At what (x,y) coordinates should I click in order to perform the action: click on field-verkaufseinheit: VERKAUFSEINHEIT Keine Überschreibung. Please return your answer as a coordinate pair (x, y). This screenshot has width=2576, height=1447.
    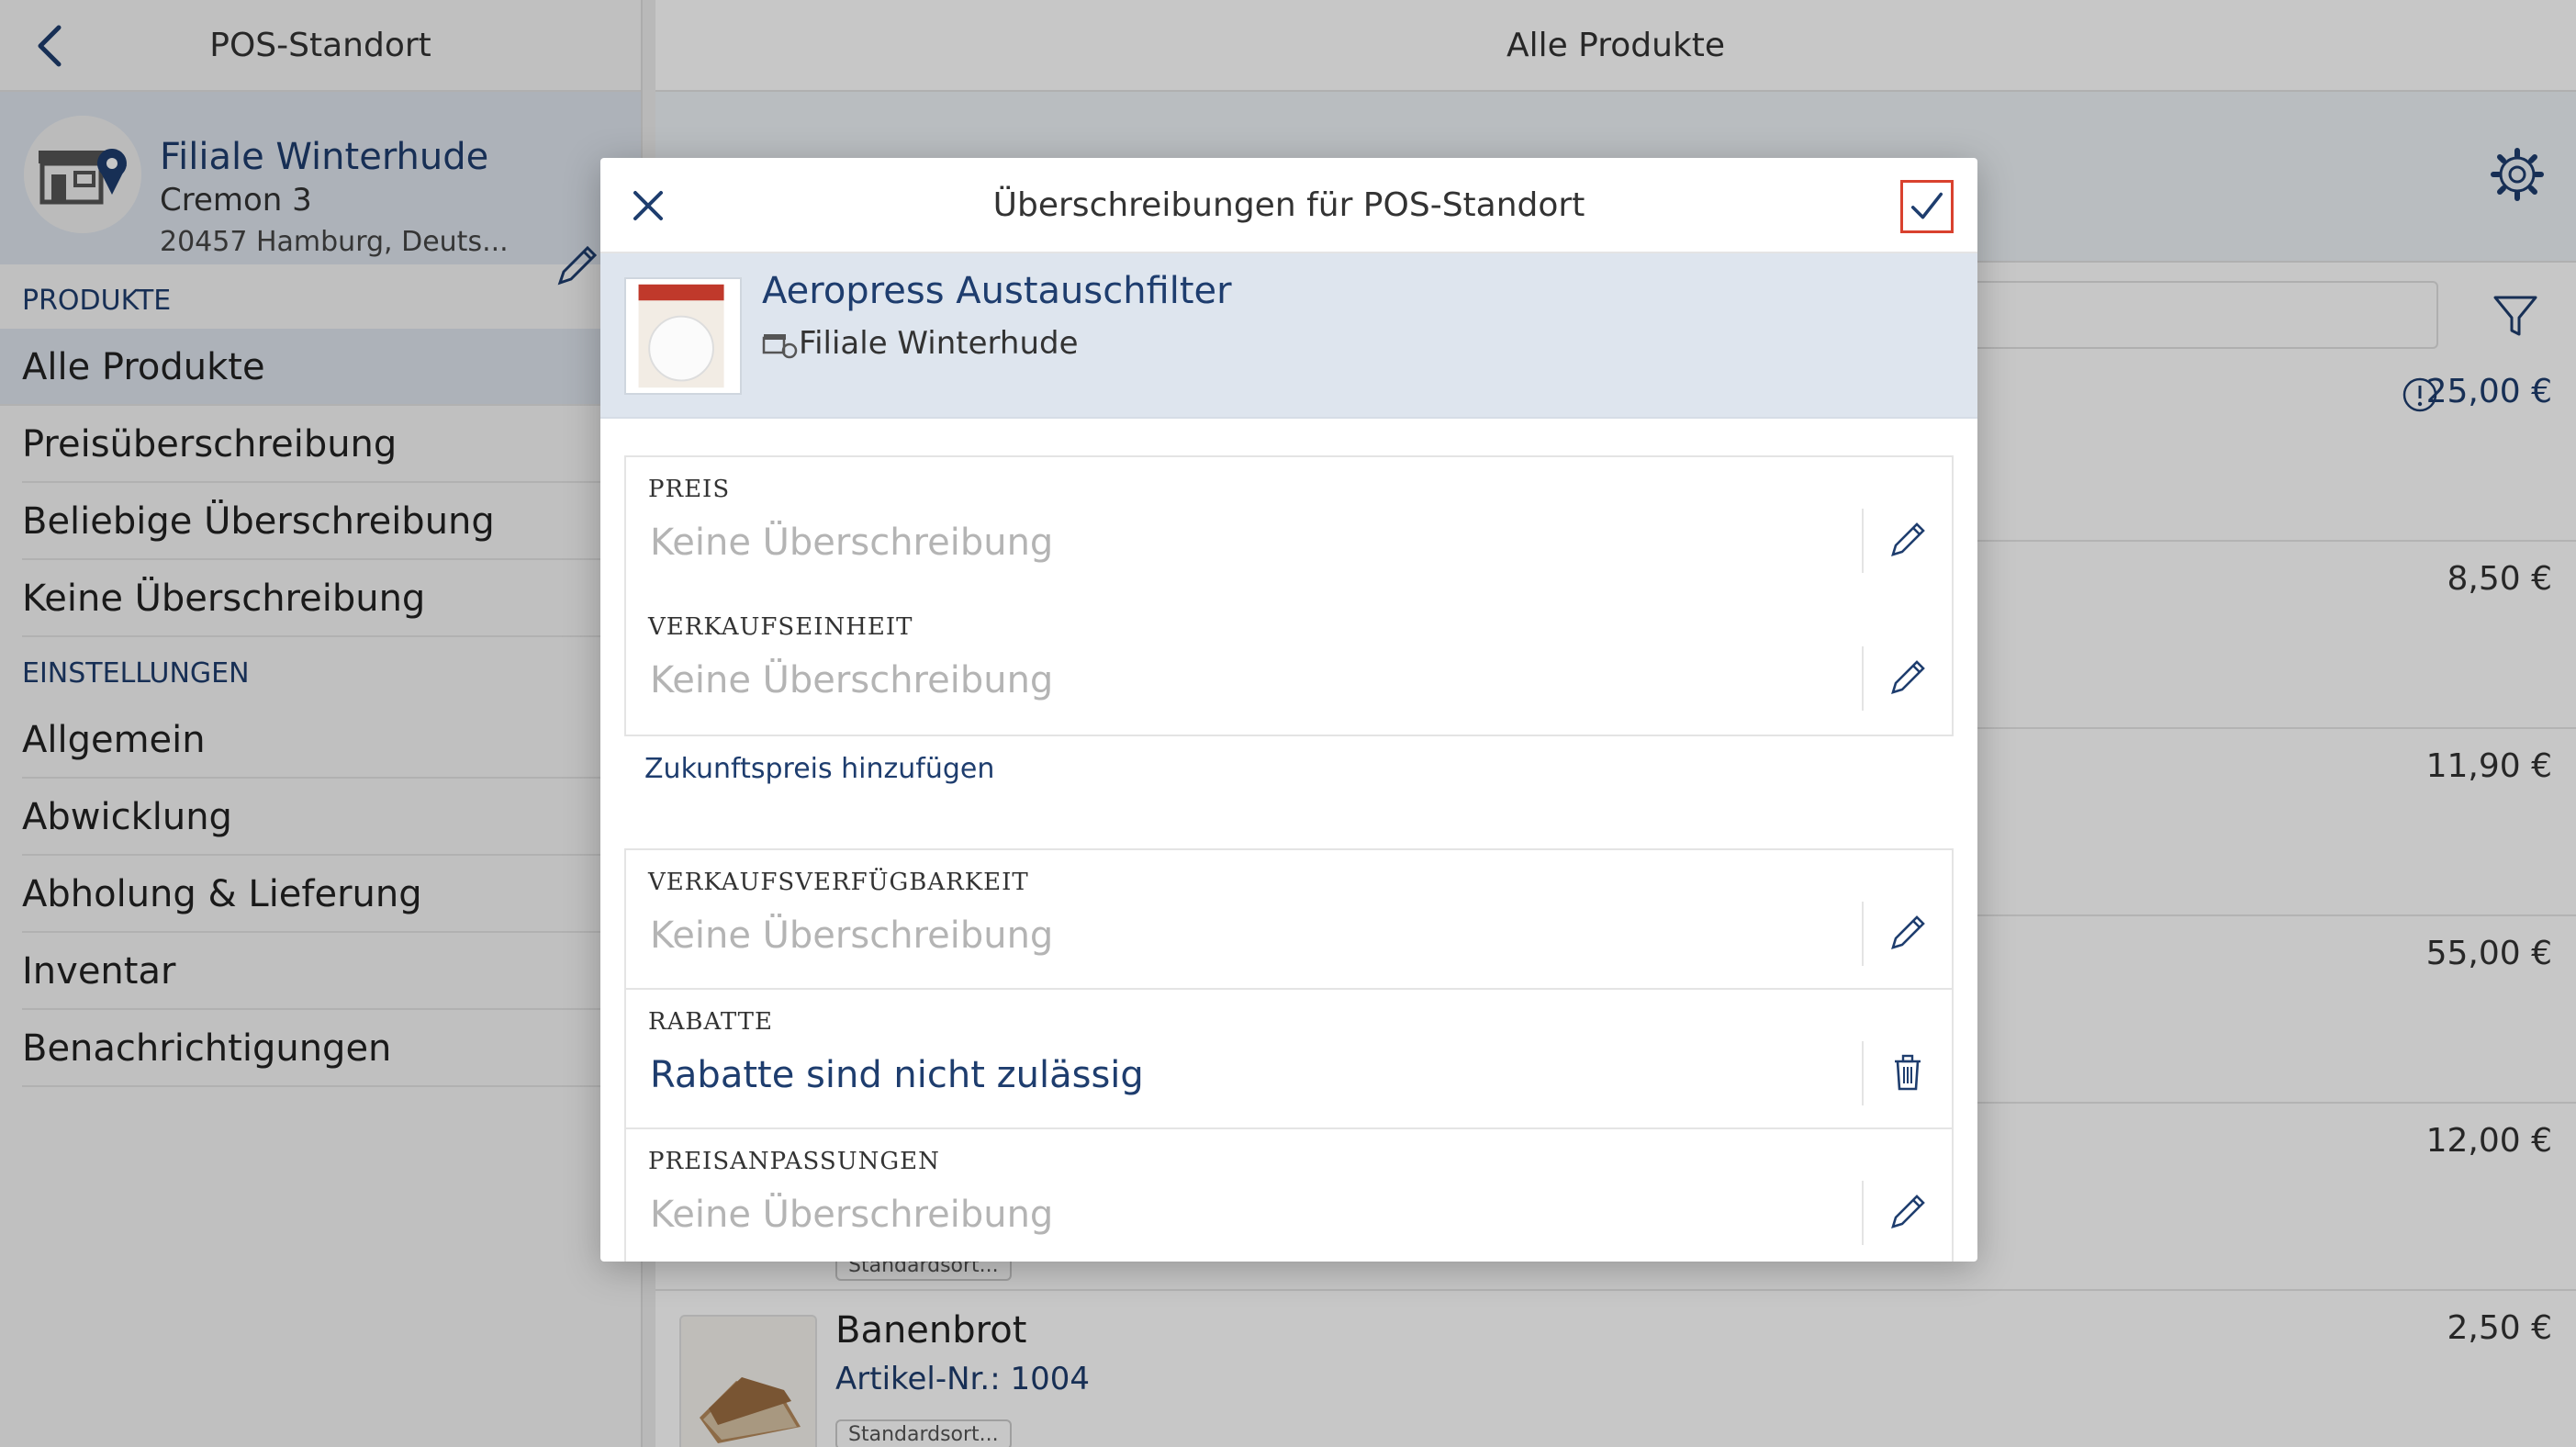
    Looking at the image, I should click on (1289, 665).